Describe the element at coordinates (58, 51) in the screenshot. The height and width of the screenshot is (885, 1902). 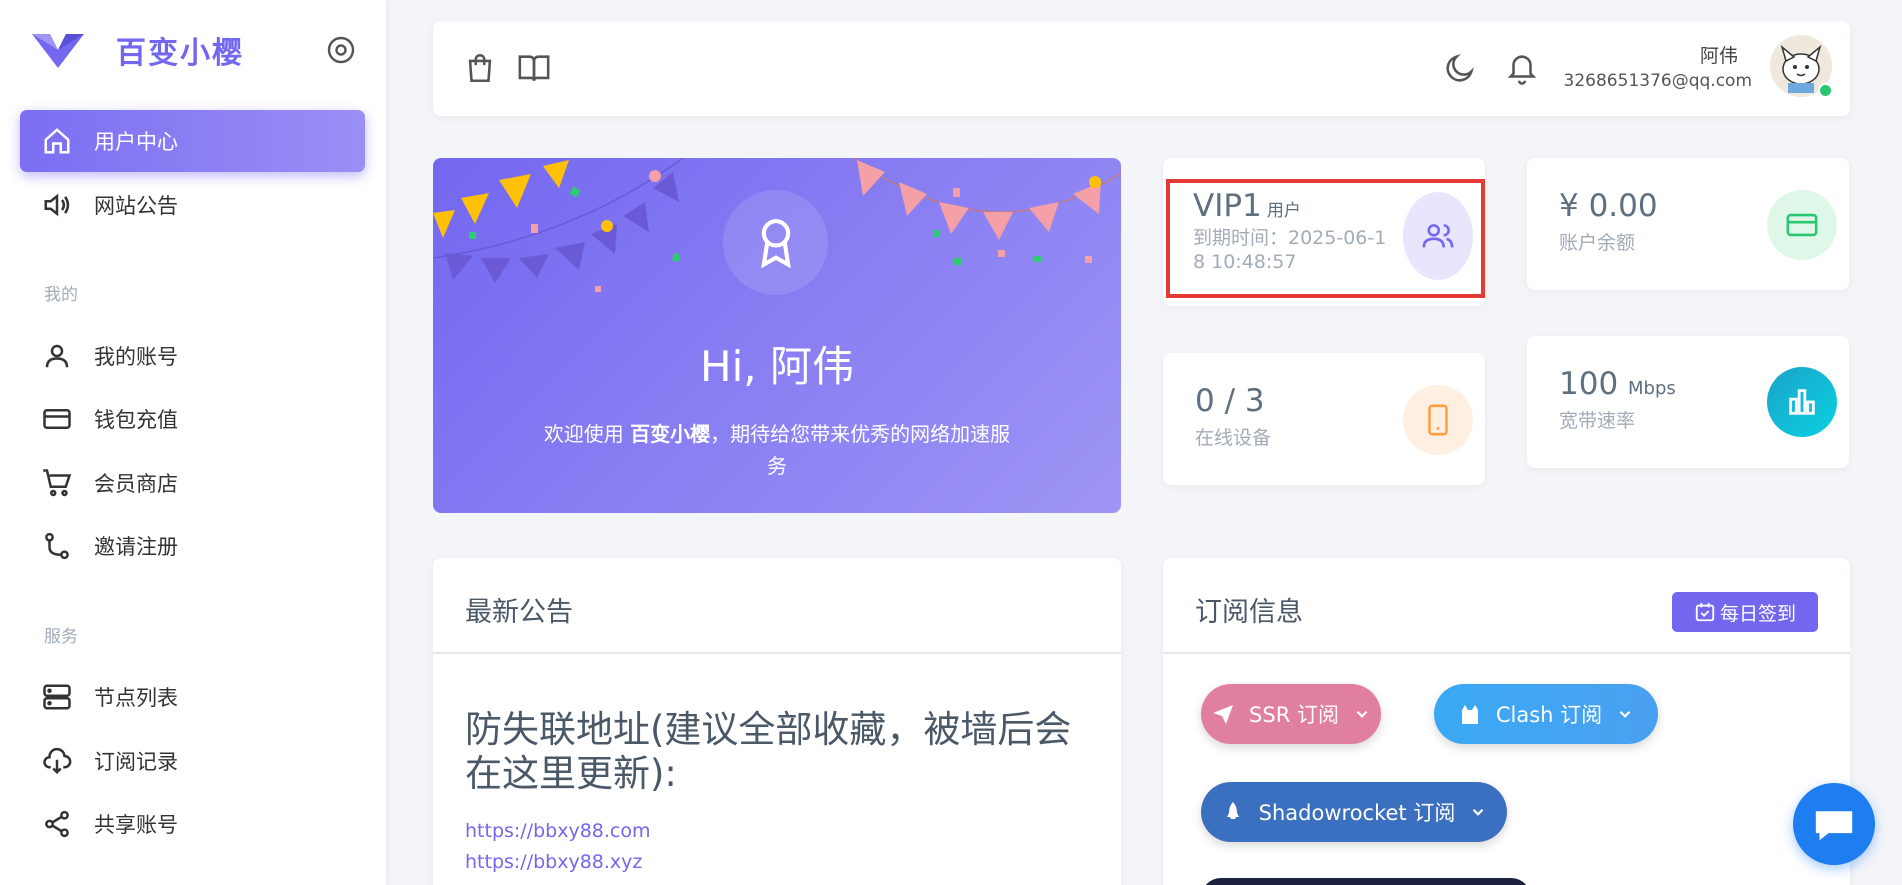
I see `logo-icon` at that location.